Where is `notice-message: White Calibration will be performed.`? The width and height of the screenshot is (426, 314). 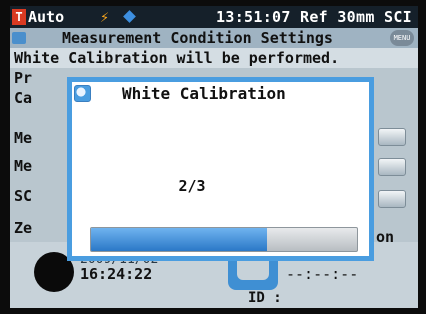 notice-message: White Calibration will be performed. is located at coordinates (214, 58).